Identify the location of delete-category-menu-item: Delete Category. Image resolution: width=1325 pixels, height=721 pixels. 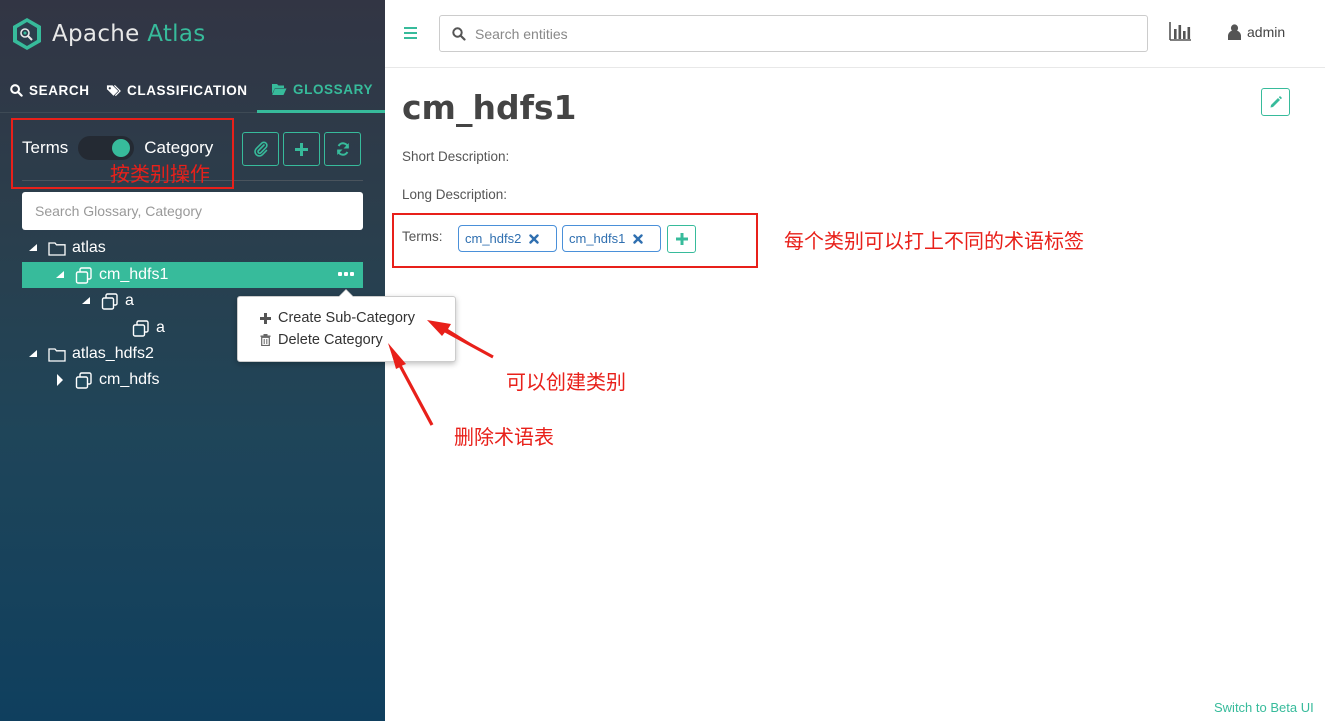
(321, 340).